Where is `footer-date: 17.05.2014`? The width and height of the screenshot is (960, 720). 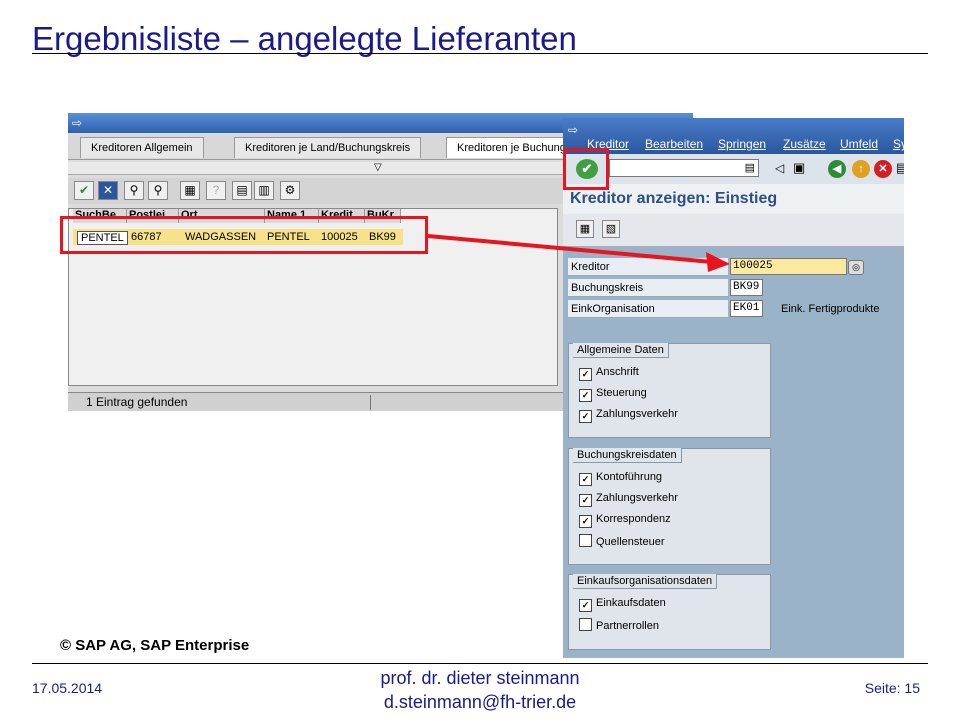 footer-date: 17.05.2014 is located at coordinates (67, 688).